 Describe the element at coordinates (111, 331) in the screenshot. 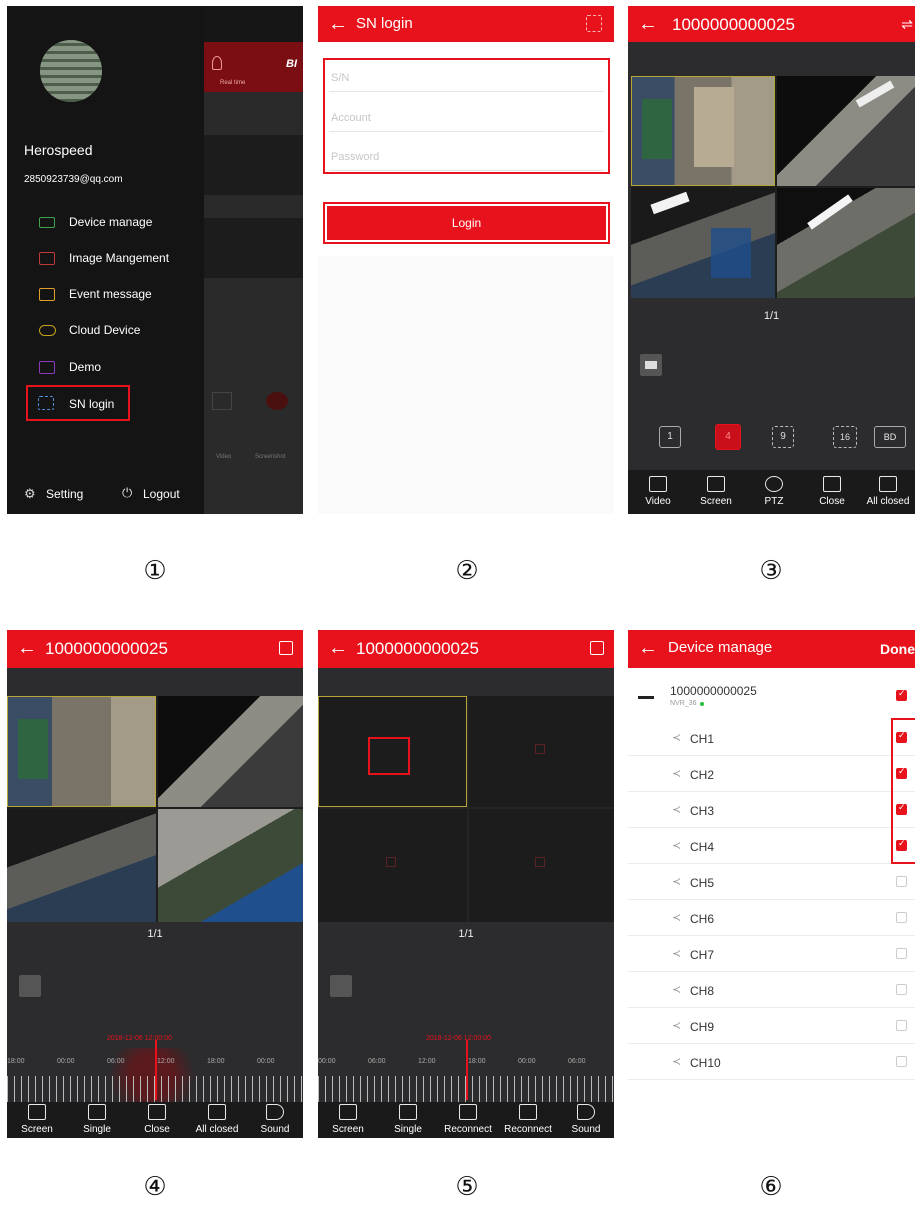

I see `menu-item-cloud-device: Cloud Device` at that location.